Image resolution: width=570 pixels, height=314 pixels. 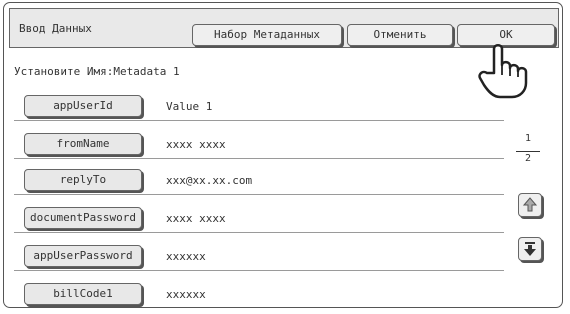 What do you see at coordinates (55, 28) in the screenshot?
I see `panel-title: Ввод Данных` at bounding box center [55, 28].